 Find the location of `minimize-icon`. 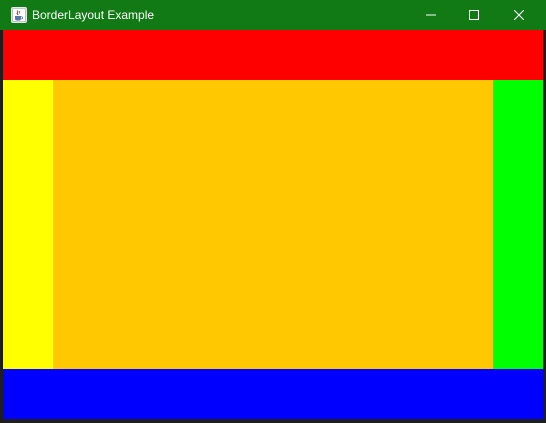

minimize-icon is located at coordinates (431, 15).